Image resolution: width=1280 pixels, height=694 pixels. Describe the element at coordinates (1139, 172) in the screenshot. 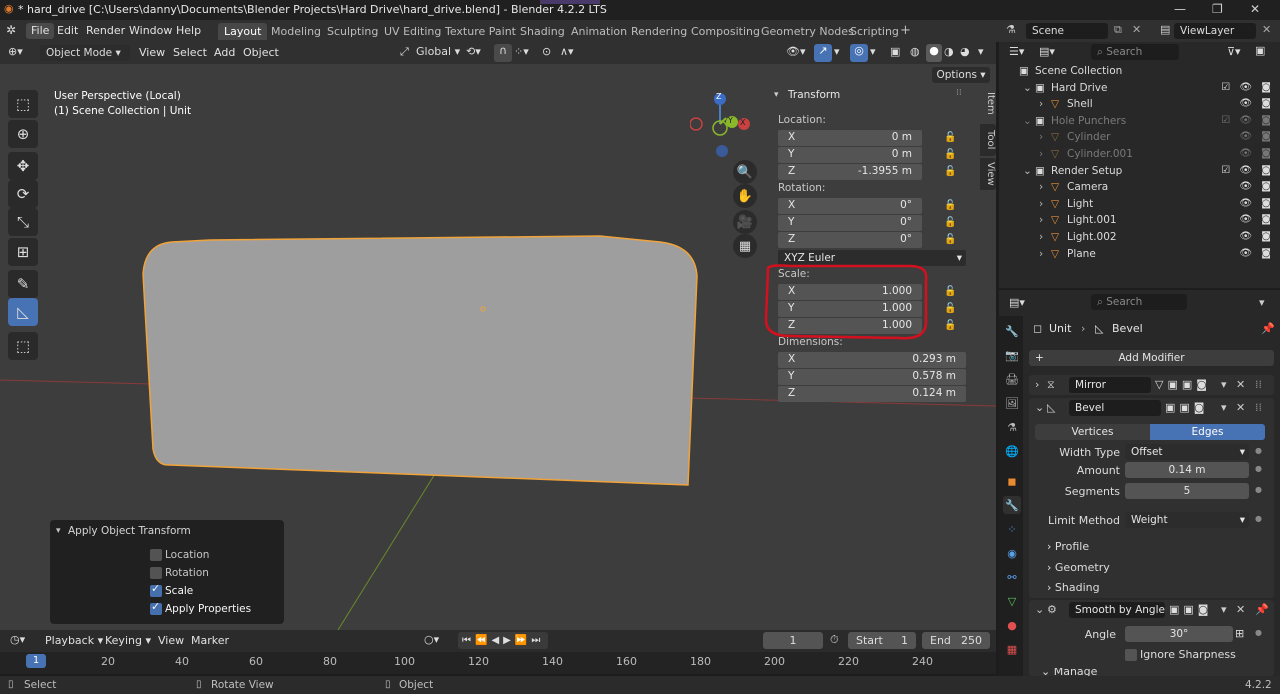

I see `outliner-row: ⌄ ▣ Render Setup ☑ 👁 ◙` at that location.